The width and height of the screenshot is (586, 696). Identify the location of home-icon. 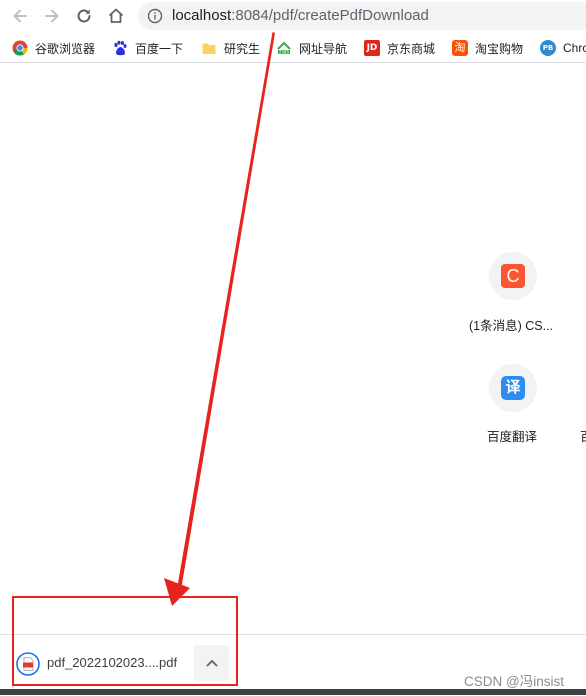
(116, 15).